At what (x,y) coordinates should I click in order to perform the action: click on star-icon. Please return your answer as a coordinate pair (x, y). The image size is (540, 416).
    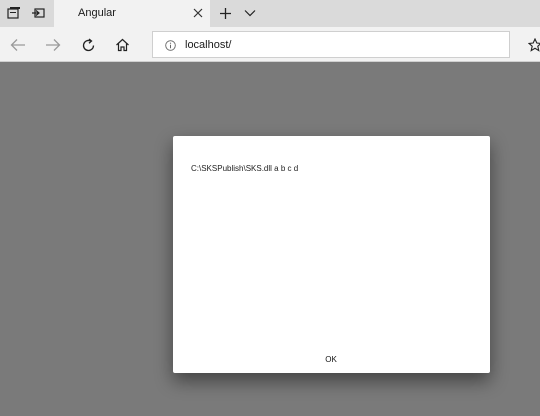
    Looking at the image, I should click on (534, 45).